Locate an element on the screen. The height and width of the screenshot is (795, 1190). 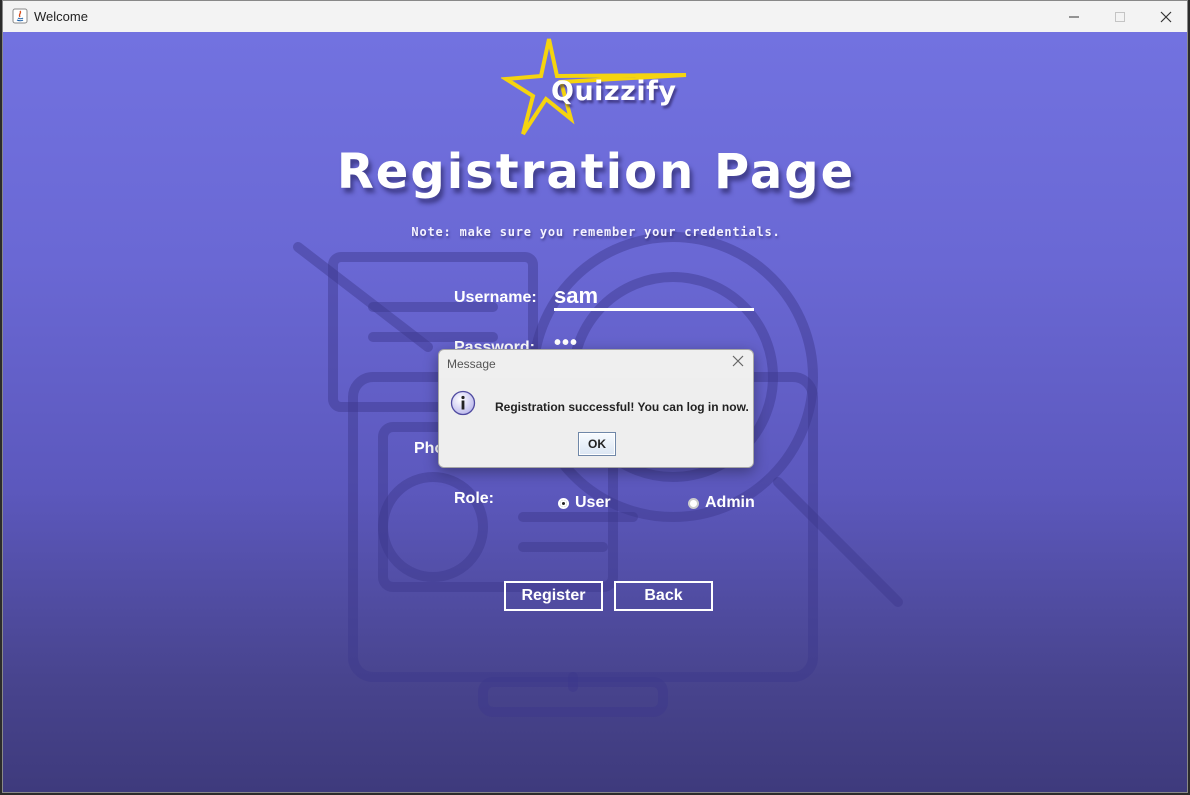
close-button is located at coordinates (1165, 16).